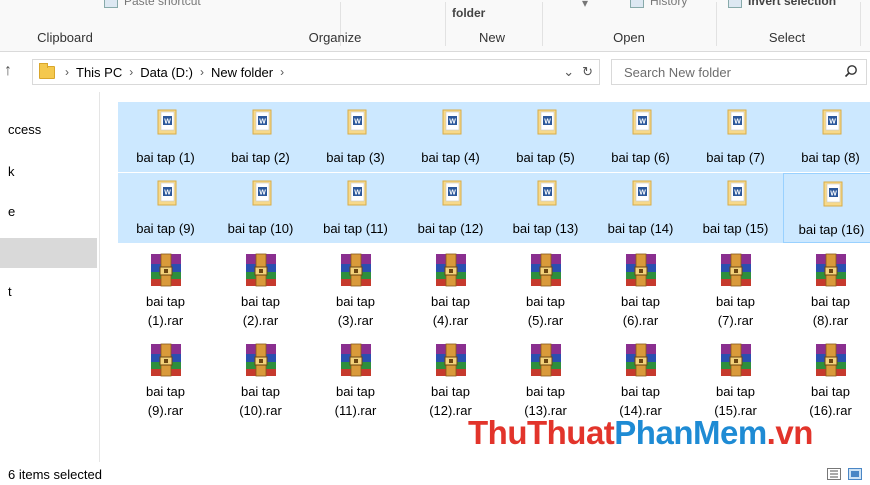 Image resolution: width=870 pixels, height=485 pixels. Describe the element at coordinates (166, 72) in the screenshot. I see `breadcrumb-data-drive: Data (D:)` at that location.